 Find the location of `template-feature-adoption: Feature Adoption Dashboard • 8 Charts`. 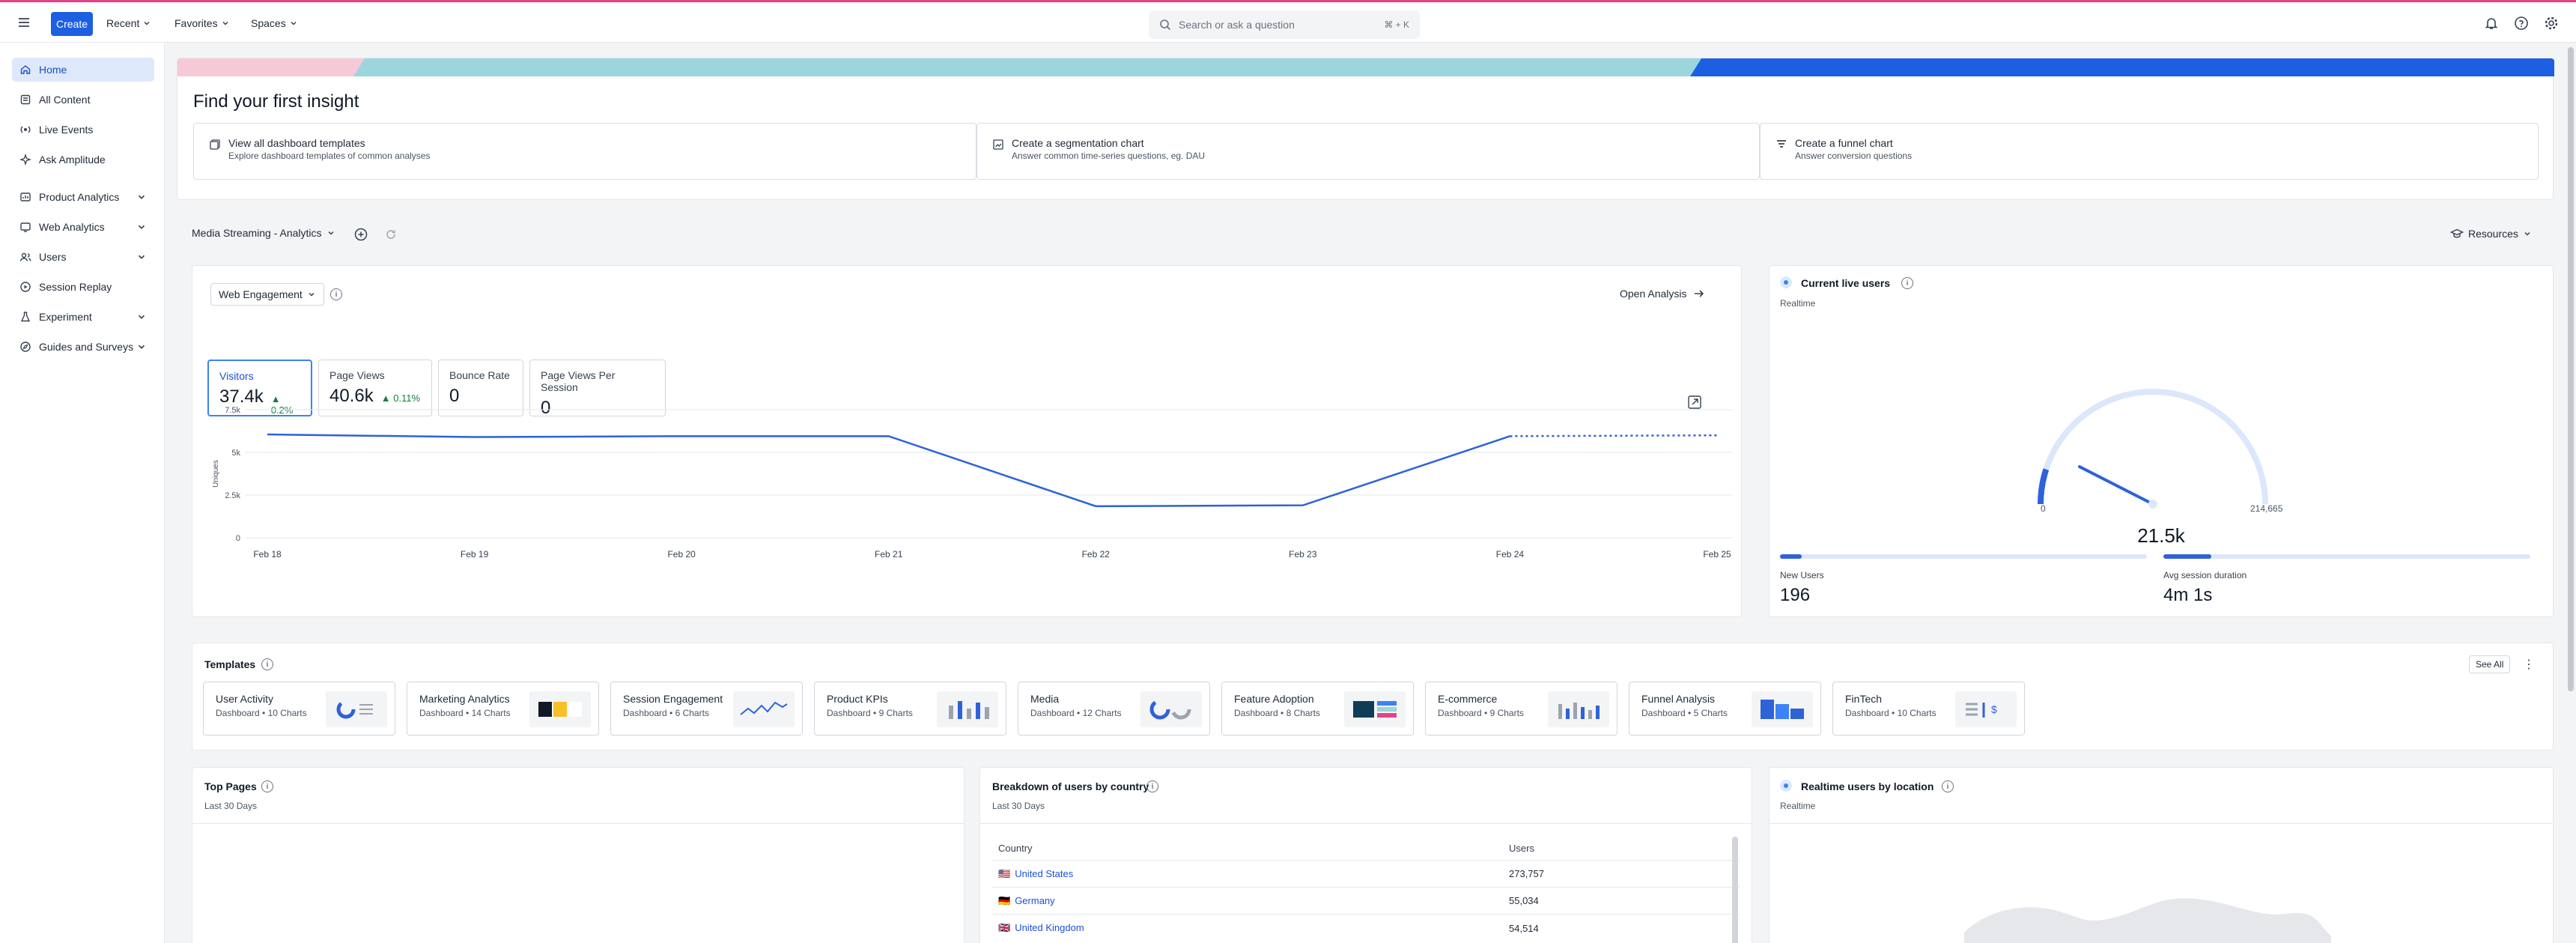

template-feature-adoption: Feature Adoption Dashboard • 8 Charts is located at coordinates (1317, 709).